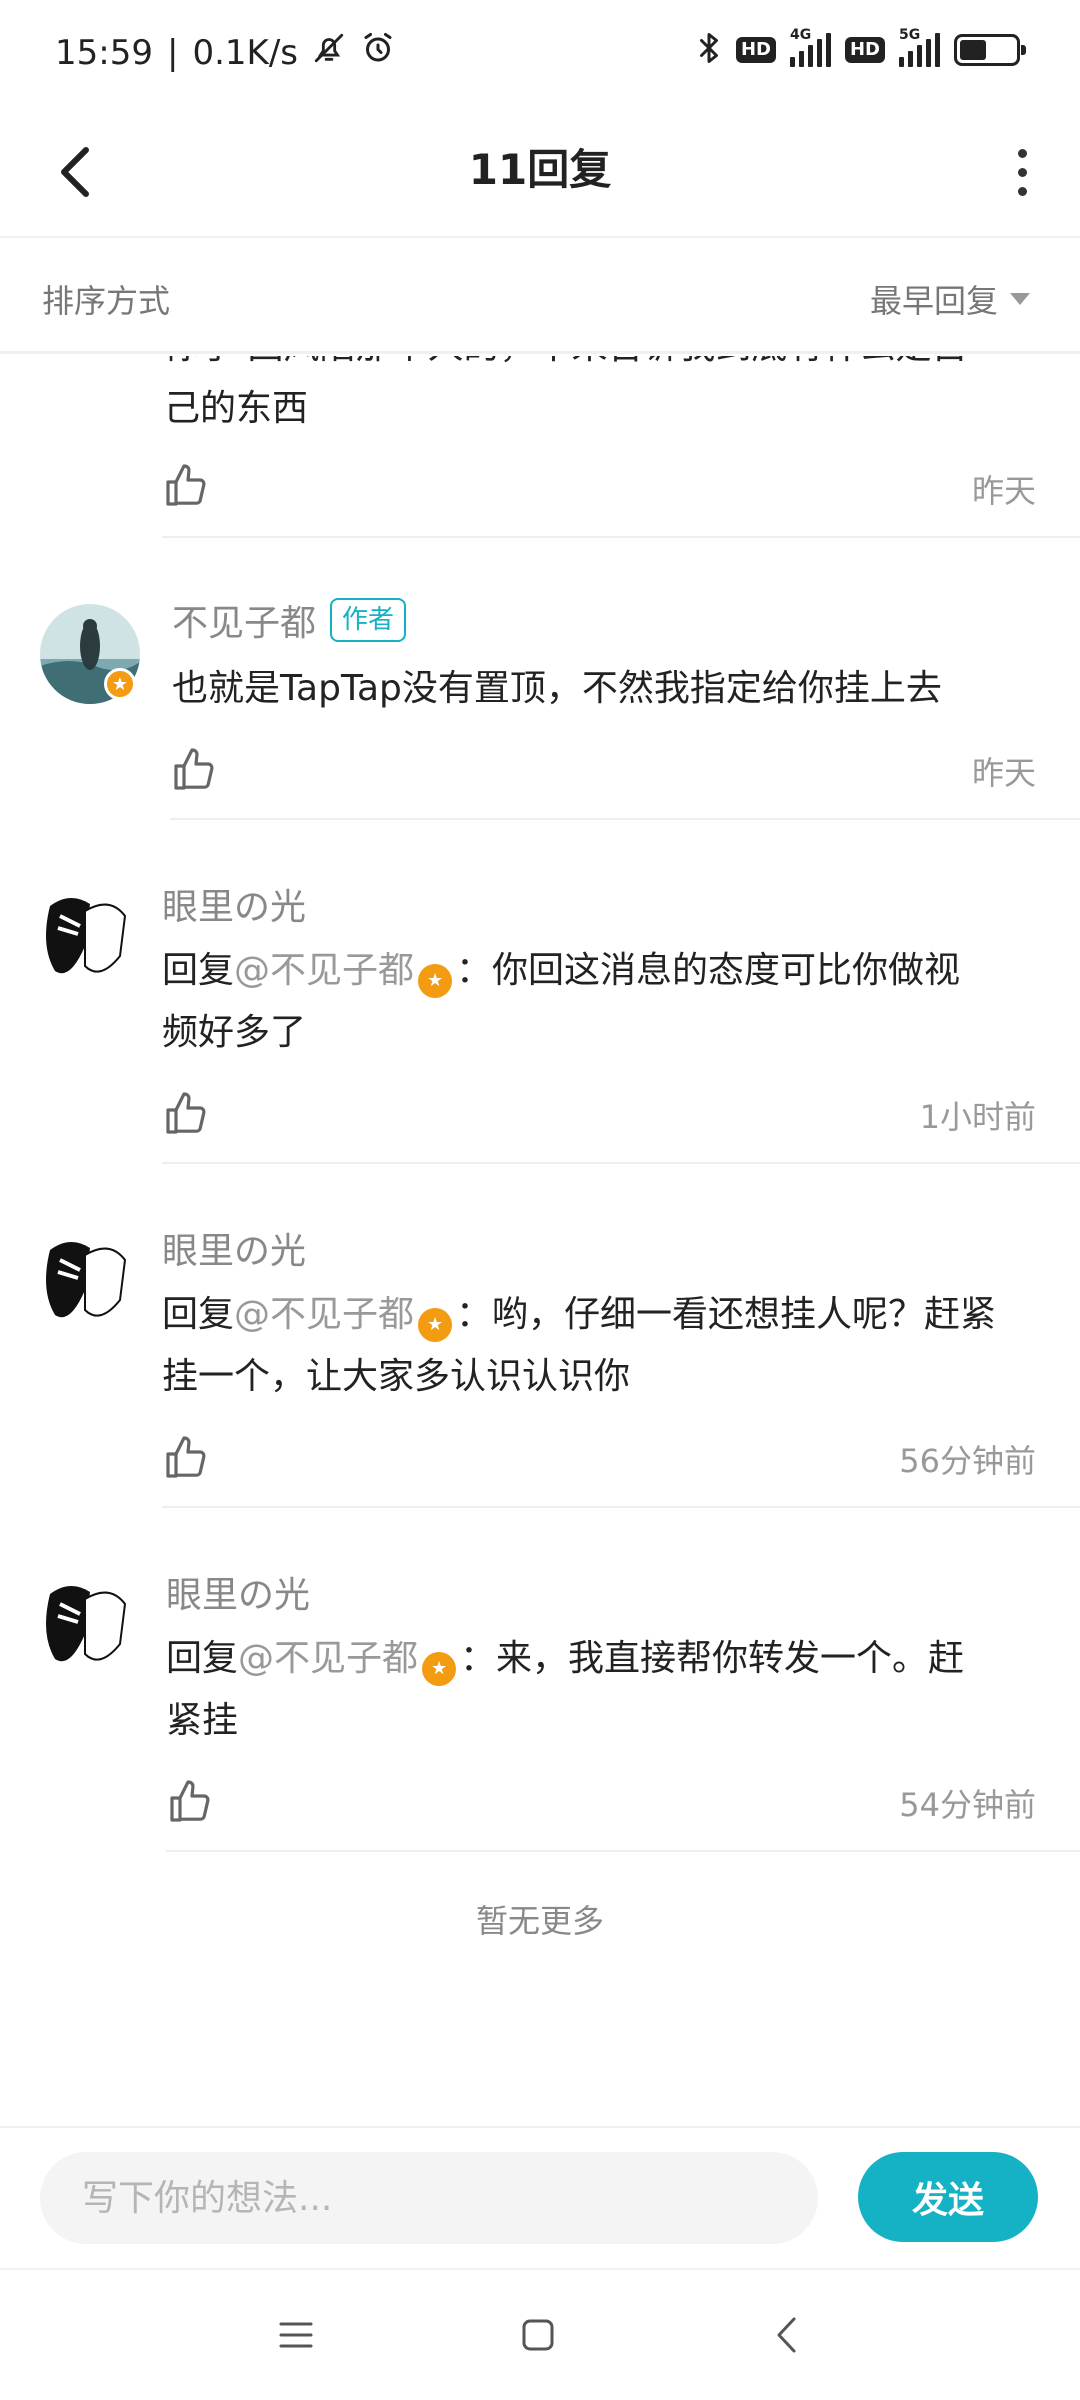  I want to click on reply-text: 回复@不见子都 ★ ：来，我直接帮你转发一个。赶 紧挂, so click(606, 1690).